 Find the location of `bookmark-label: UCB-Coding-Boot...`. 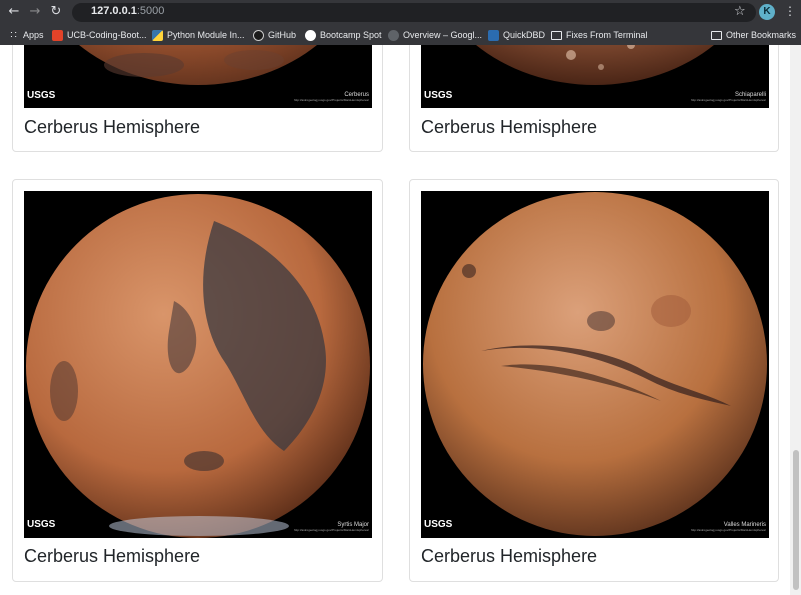

bookmark-label: UCB-Coding-Boot... is located at coordinates (107, 35).